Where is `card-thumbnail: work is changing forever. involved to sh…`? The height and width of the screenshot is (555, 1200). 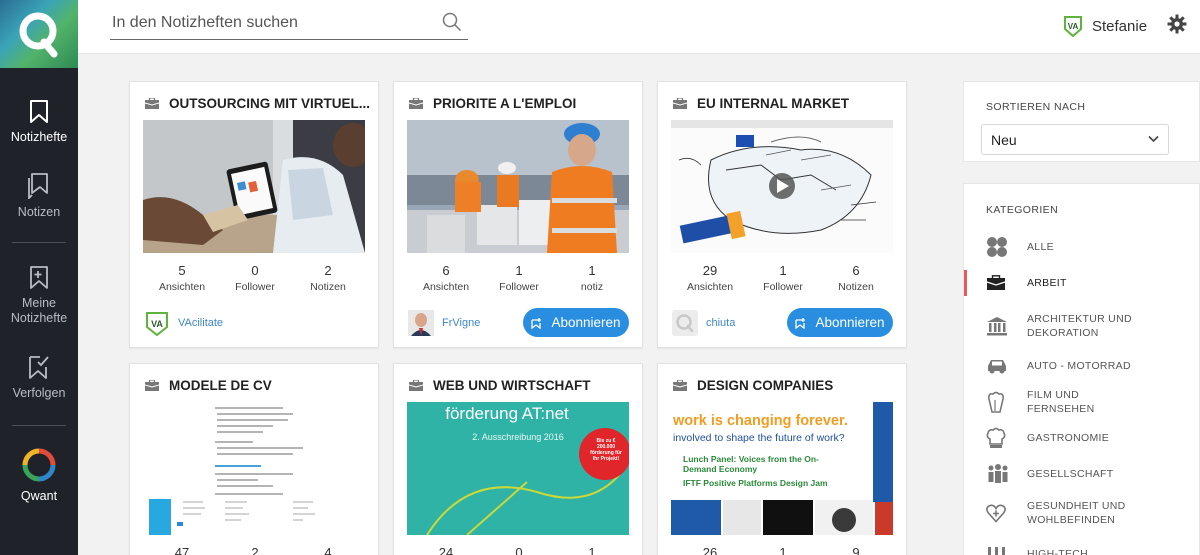 card-thumbnail: work is changing forever. involved to sh… is located at coordinates (782, 468).